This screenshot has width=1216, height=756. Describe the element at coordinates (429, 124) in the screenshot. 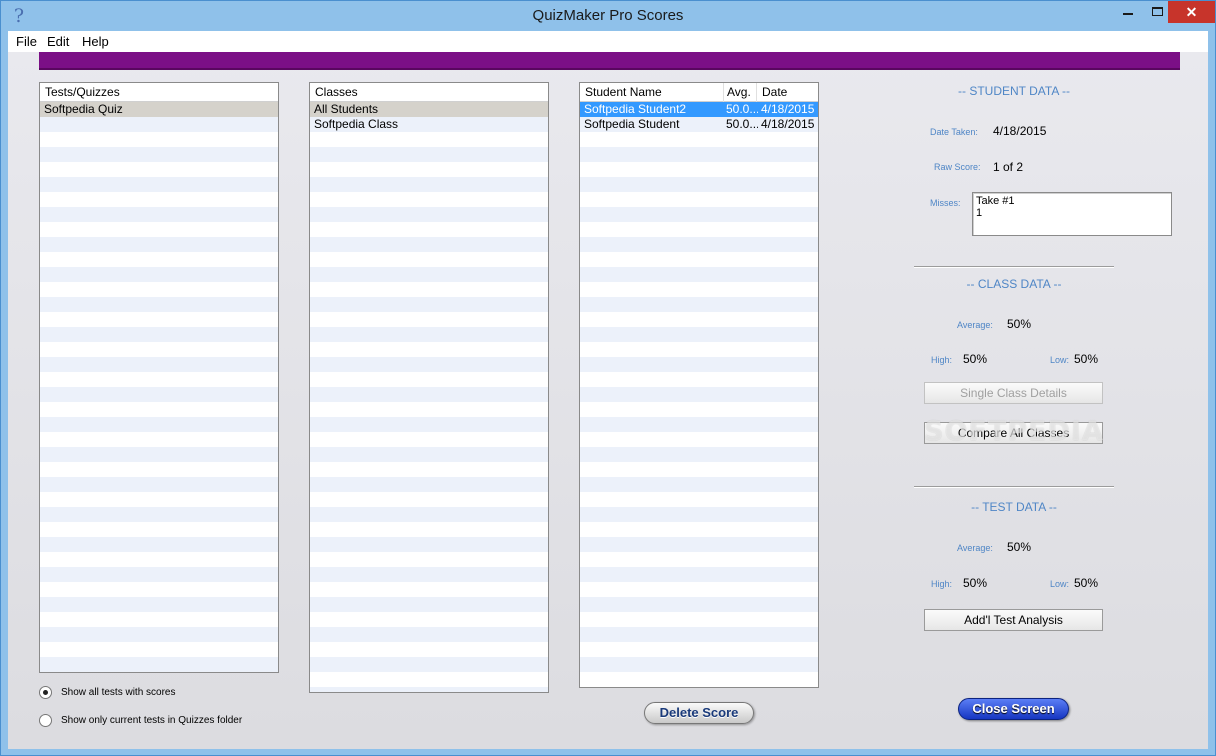

I see `list-item: Softpedia Class` at that location.